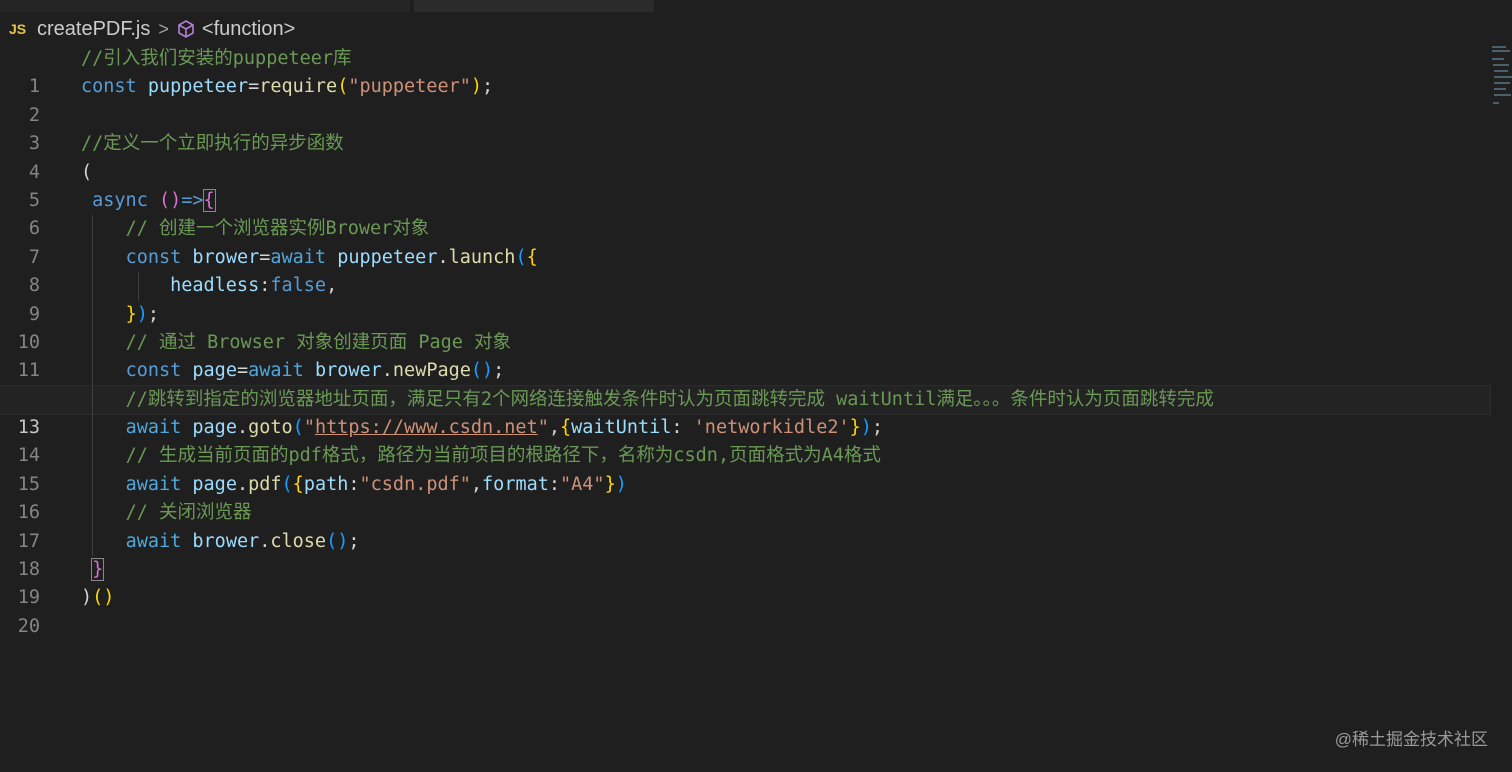 This screenshot has width=1512, height=772. What do you see at coordinates (745, 71) in the screenshot?
I see `code-line: 1 //引入我们安装的puppeteer库` at bounding box center [745, 71].